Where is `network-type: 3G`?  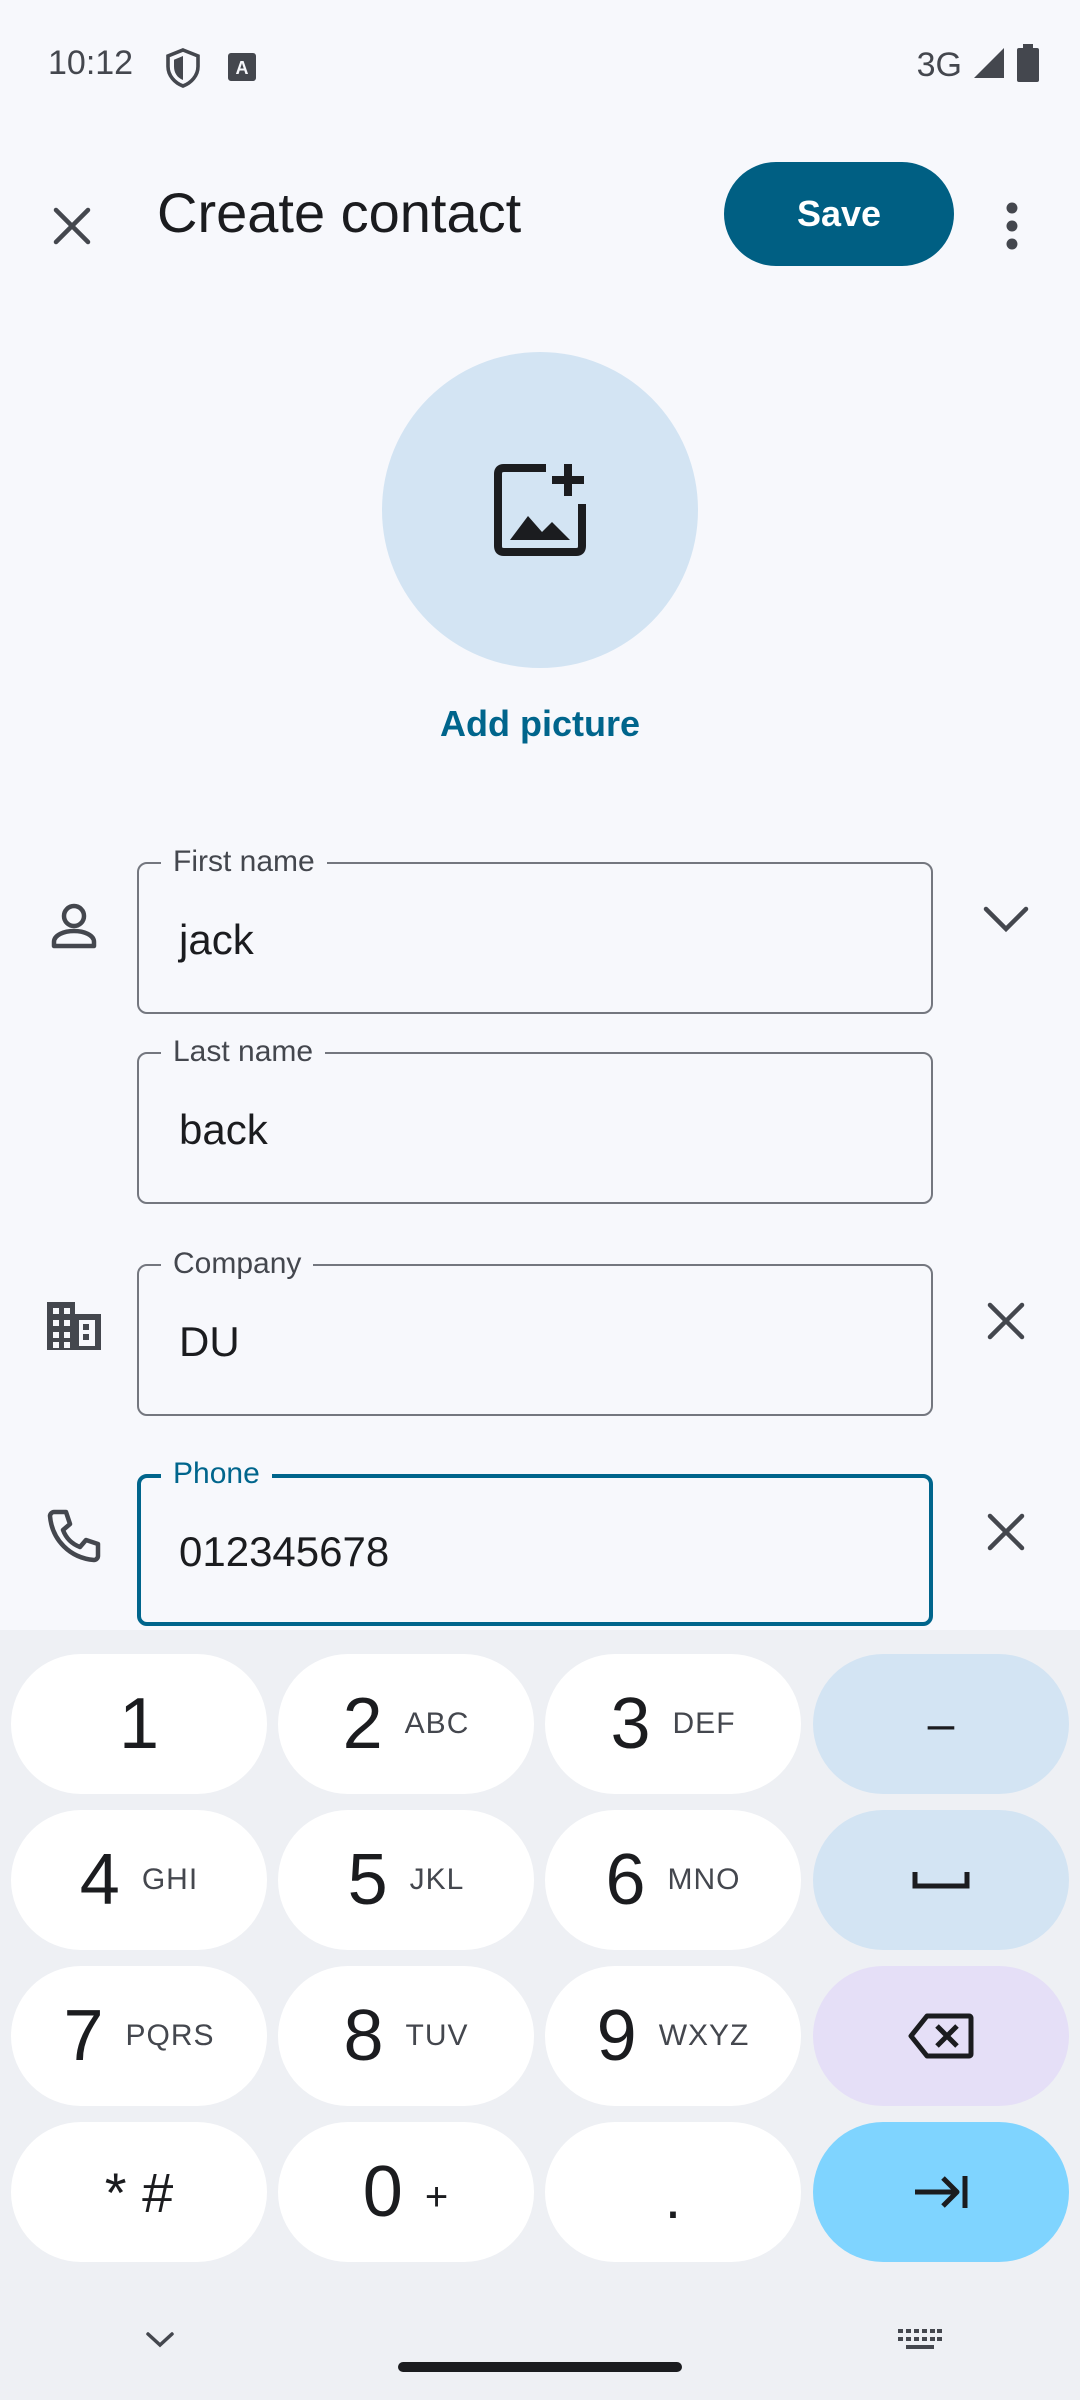 network-type: 3G is located at coordinates (939, 65).